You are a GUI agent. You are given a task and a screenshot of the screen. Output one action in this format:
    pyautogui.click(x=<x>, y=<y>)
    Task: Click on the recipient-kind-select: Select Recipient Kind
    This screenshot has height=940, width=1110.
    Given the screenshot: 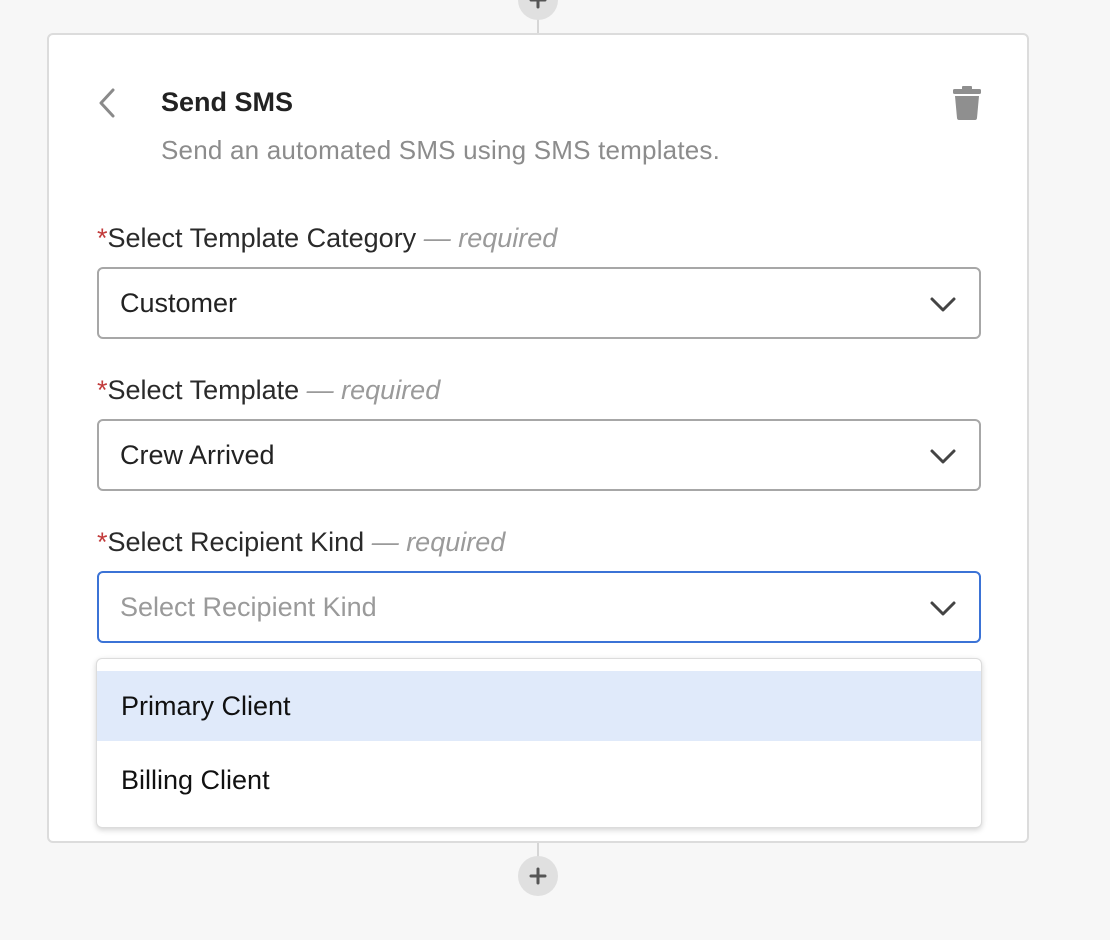 What is the action you would take?
    pyautogui.click(x=539, y=607)
    